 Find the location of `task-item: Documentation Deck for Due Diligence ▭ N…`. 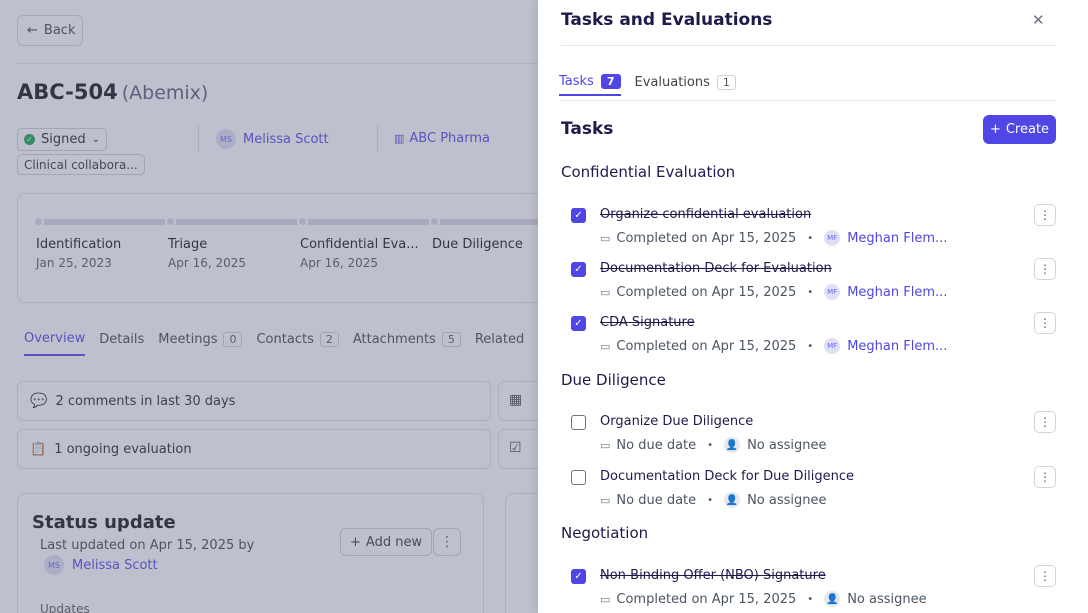

task-item: Documentation Deck for Due Diligence ▭ N… is located at coordinates (813, 489).